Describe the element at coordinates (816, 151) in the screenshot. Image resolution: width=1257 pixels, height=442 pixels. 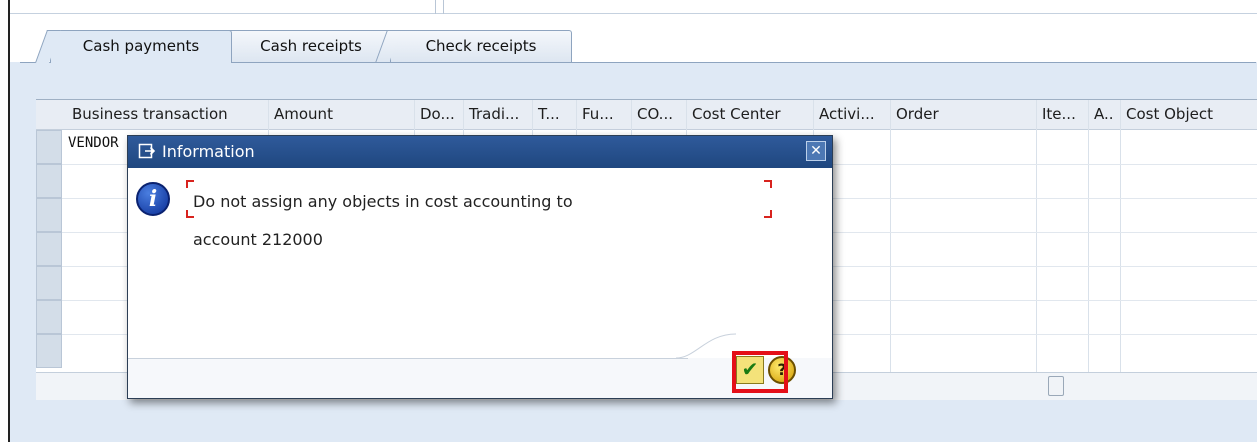
I see `close-icon: ✕` at that location.